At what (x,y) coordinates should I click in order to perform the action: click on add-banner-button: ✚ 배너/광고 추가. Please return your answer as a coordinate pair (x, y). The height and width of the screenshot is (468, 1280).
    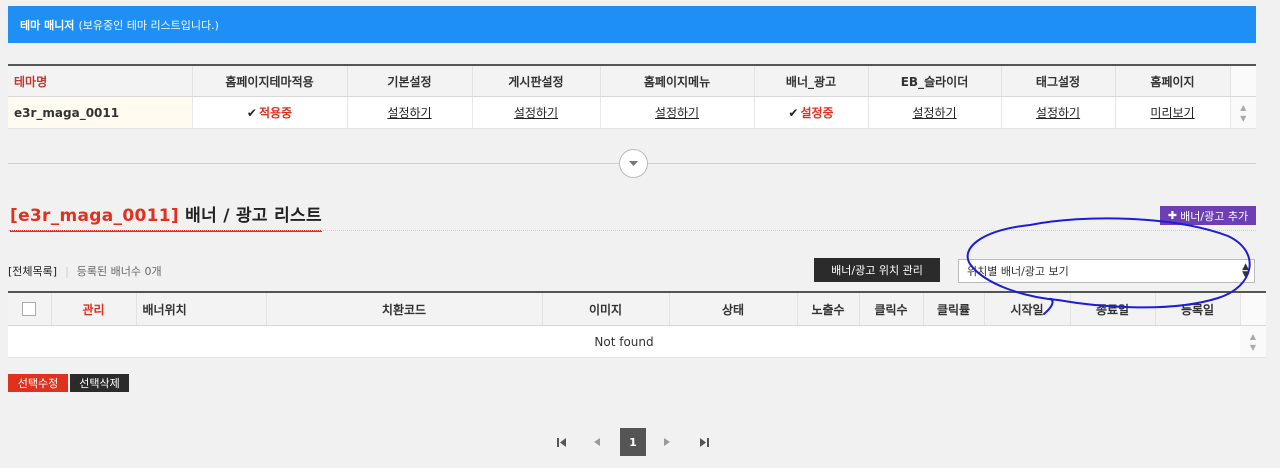
    Looking at the image, I should click on (1208, 215).